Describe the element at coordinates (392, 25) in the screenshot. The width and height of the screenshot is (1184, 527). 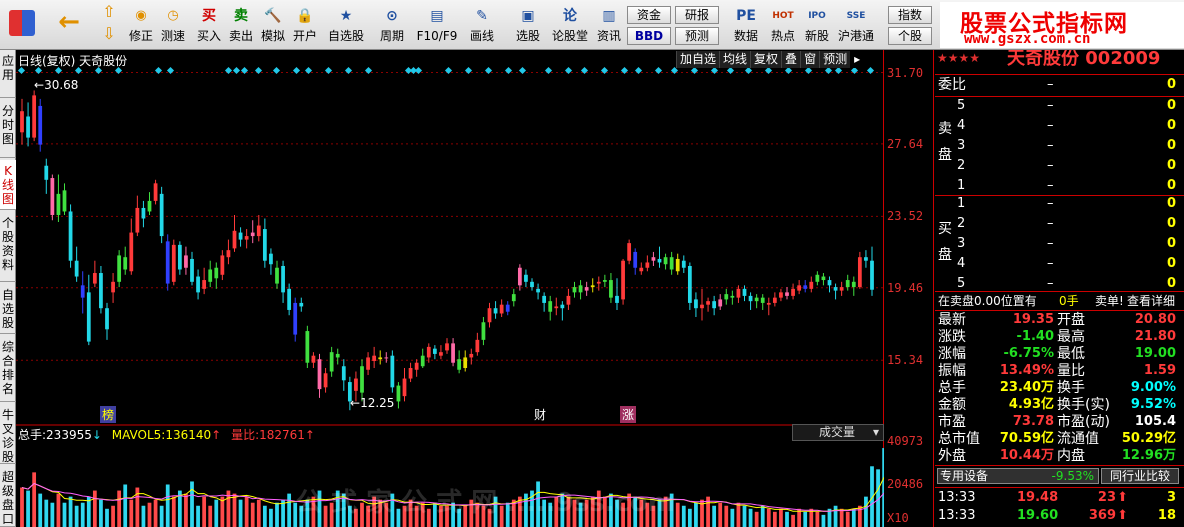
I see `period-button: ⊙ 周期` at that location.